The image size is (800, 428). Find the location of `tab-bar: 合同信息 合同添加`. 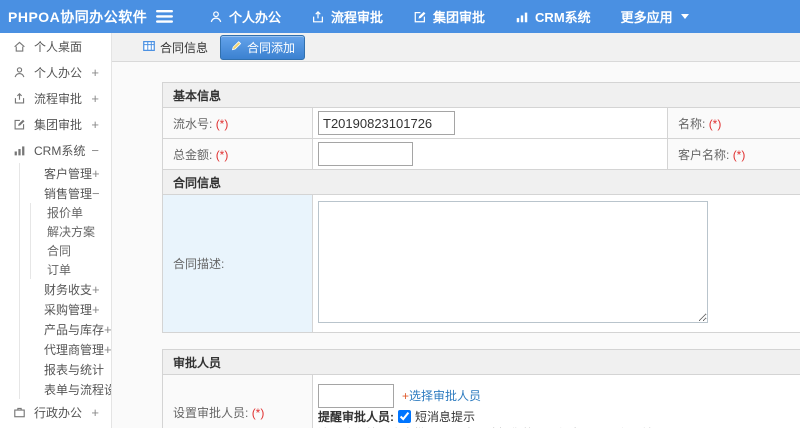

tab-bar: 合同信息 合同添加 is located at coordinates (456, 47).